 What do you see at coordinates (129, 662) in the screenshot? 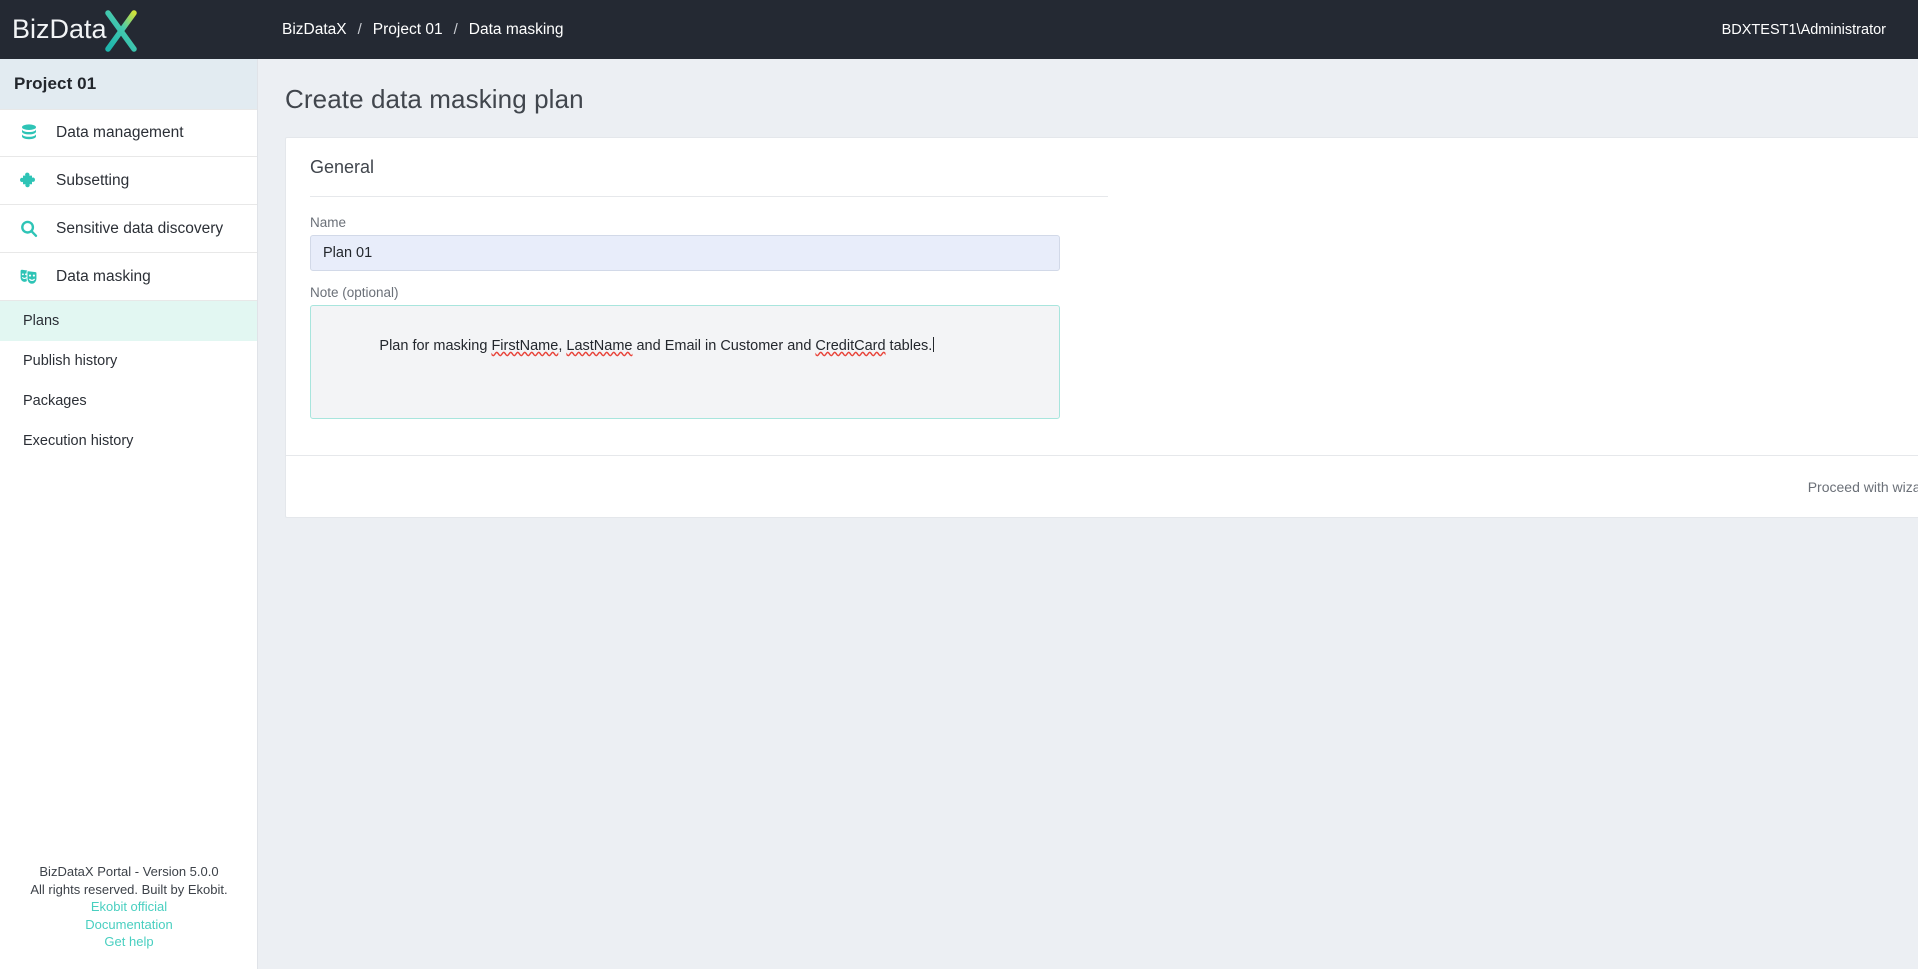
I see `sidebar-spacer` at bounding box center [129, 662].